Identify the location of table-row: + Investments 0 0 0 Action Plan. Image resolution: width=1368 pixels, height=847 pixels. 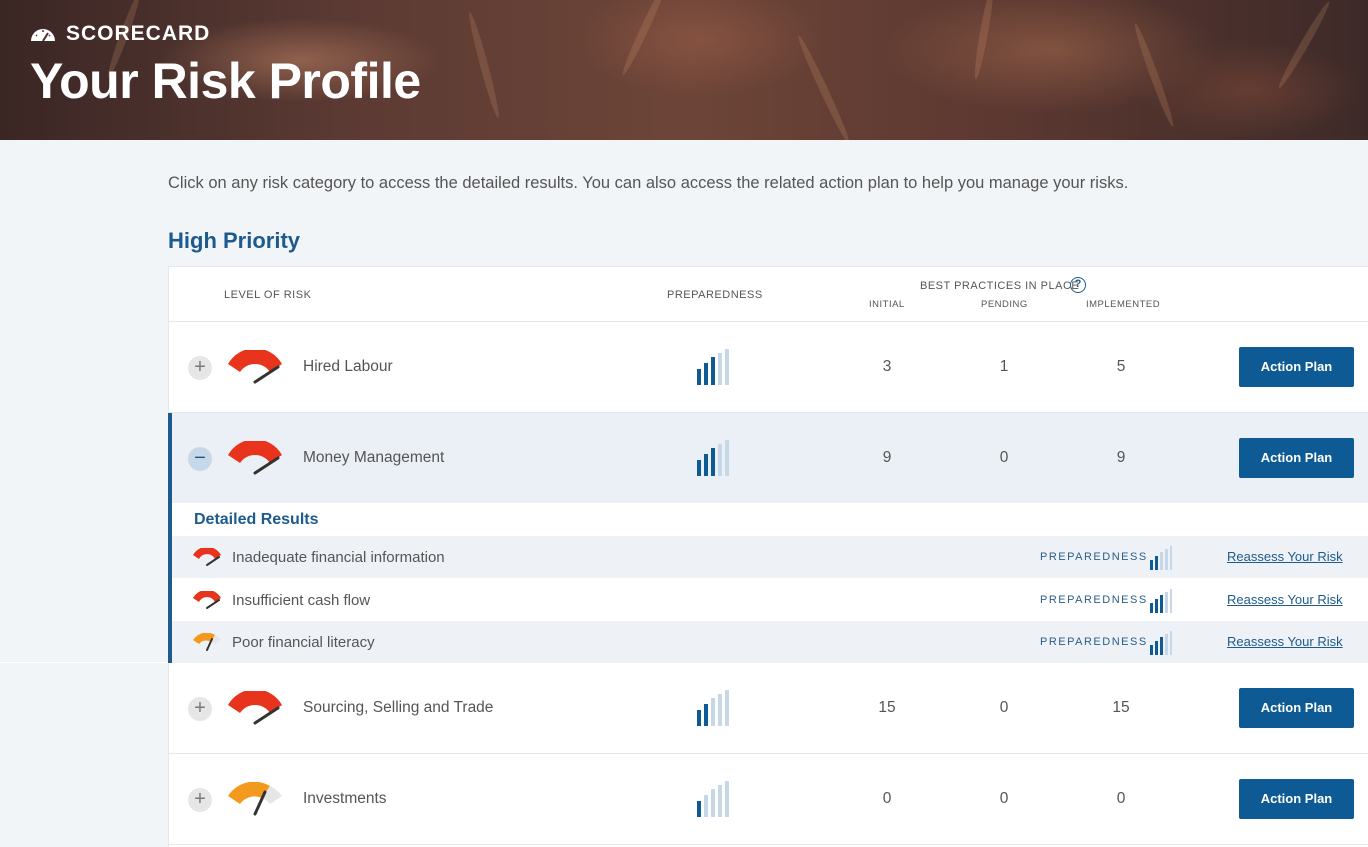
(768, 799).